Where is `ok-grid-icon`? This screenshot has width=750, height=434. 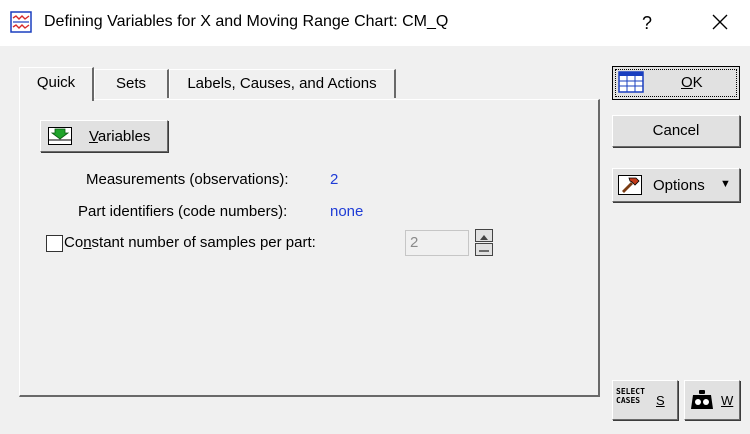
ok-grid-icon is located at coordinates (631, 82).